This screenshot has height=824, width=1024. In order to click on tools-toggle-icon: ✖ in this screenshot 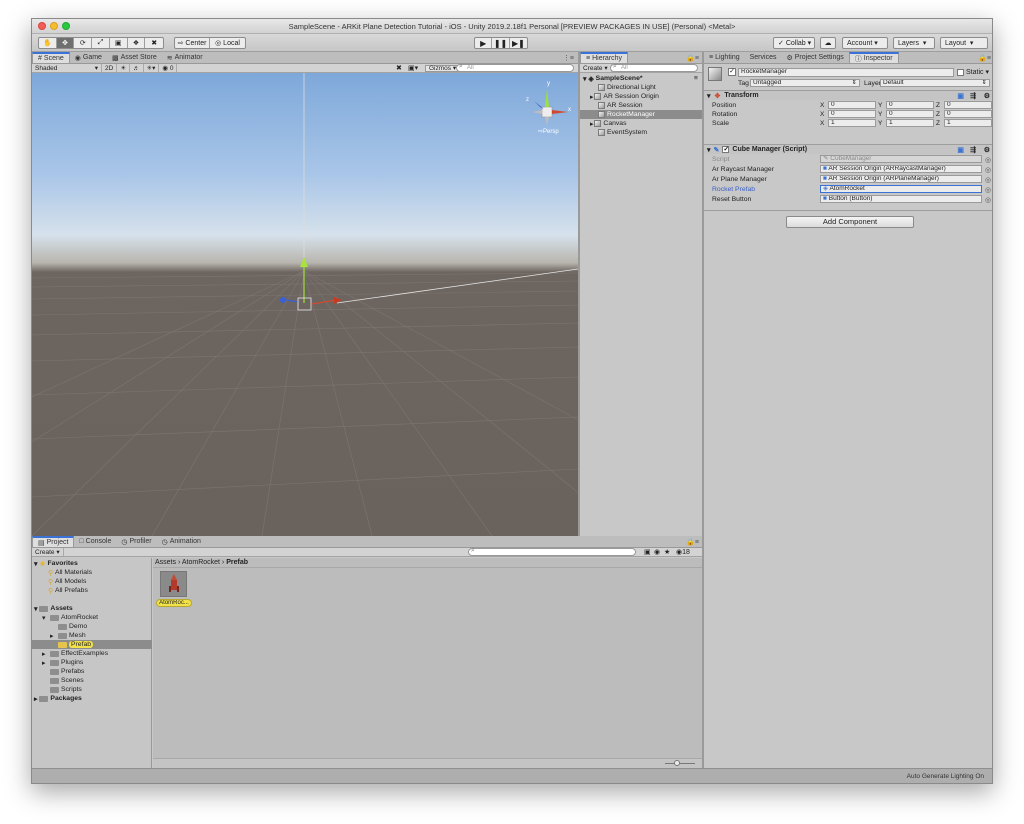, I will do `click(399, 68)`.